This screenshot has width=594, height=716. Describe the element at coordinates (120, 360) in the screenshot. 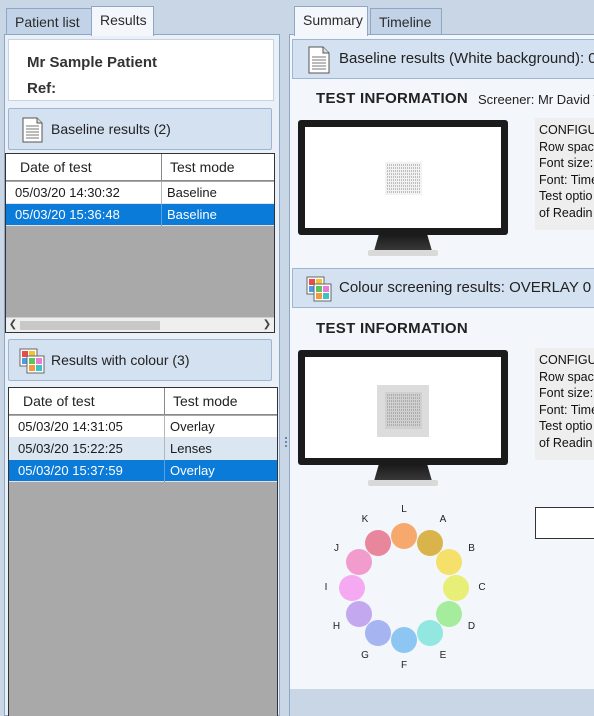

I see `colour-results-label: Results with colour (3)` at that location.